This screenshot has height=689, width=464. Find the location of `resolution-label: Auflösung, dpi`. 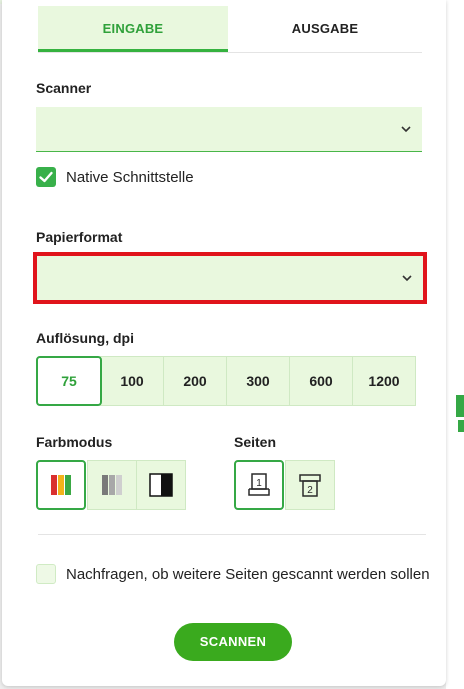

resolution-label: Auflösung, dpi is located at coordinates (85, 338).